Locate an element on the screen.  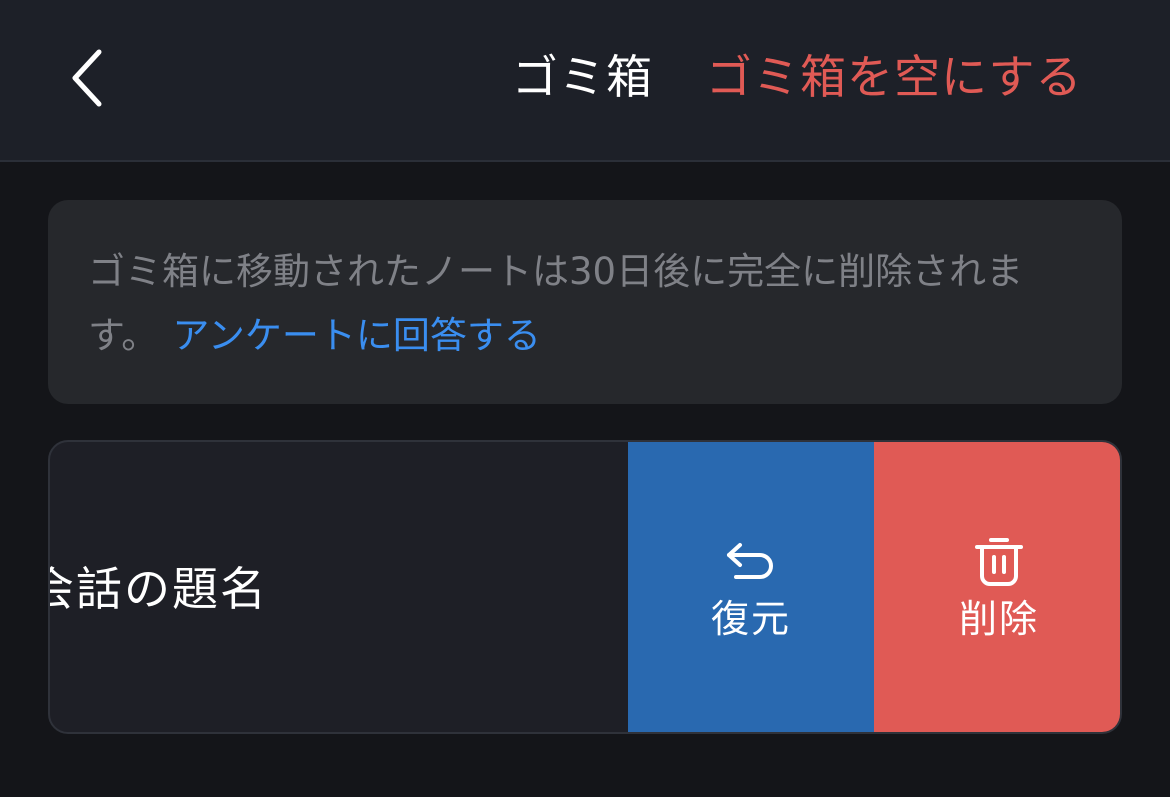
restore-label: 復元 is located at coordinates (750, 619).